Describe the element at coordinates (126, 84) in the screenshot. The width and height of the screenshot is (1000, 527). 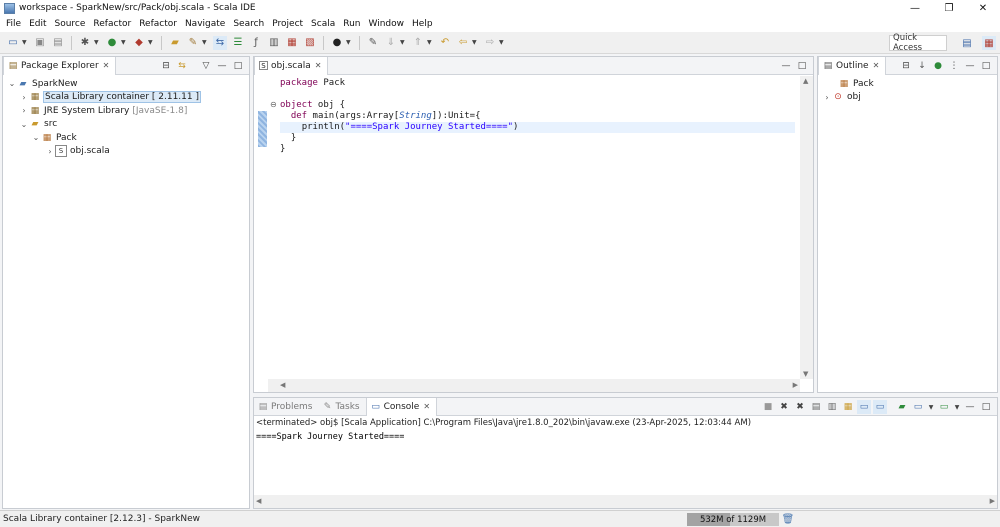
I see `tree-node-project: ⌄ ▰ SparkNew` at that location.